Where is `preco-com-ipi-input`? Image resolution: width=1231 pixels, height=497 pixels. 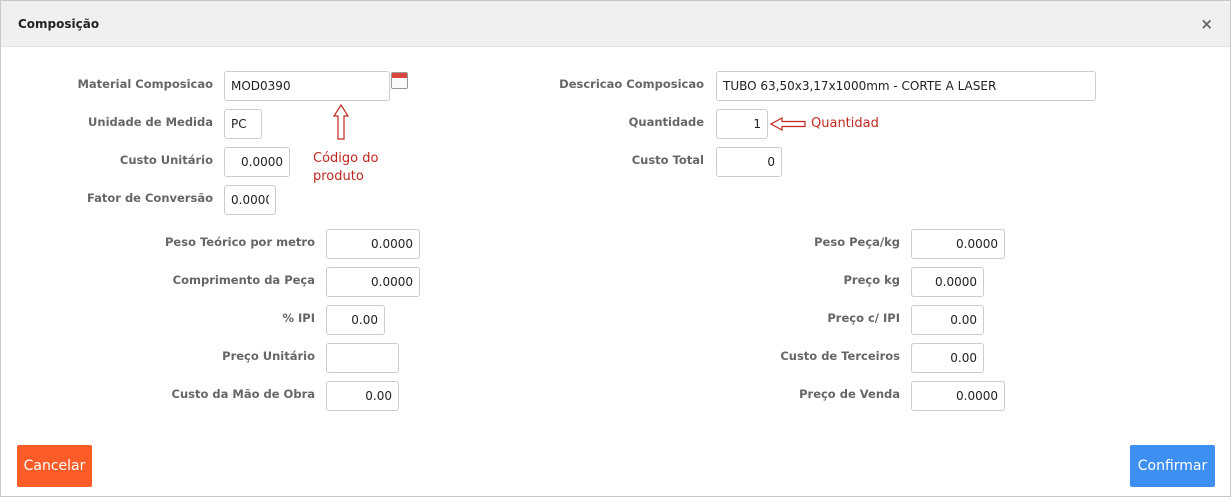 preco-com-ipi-input is located at coordinates (947, 320).